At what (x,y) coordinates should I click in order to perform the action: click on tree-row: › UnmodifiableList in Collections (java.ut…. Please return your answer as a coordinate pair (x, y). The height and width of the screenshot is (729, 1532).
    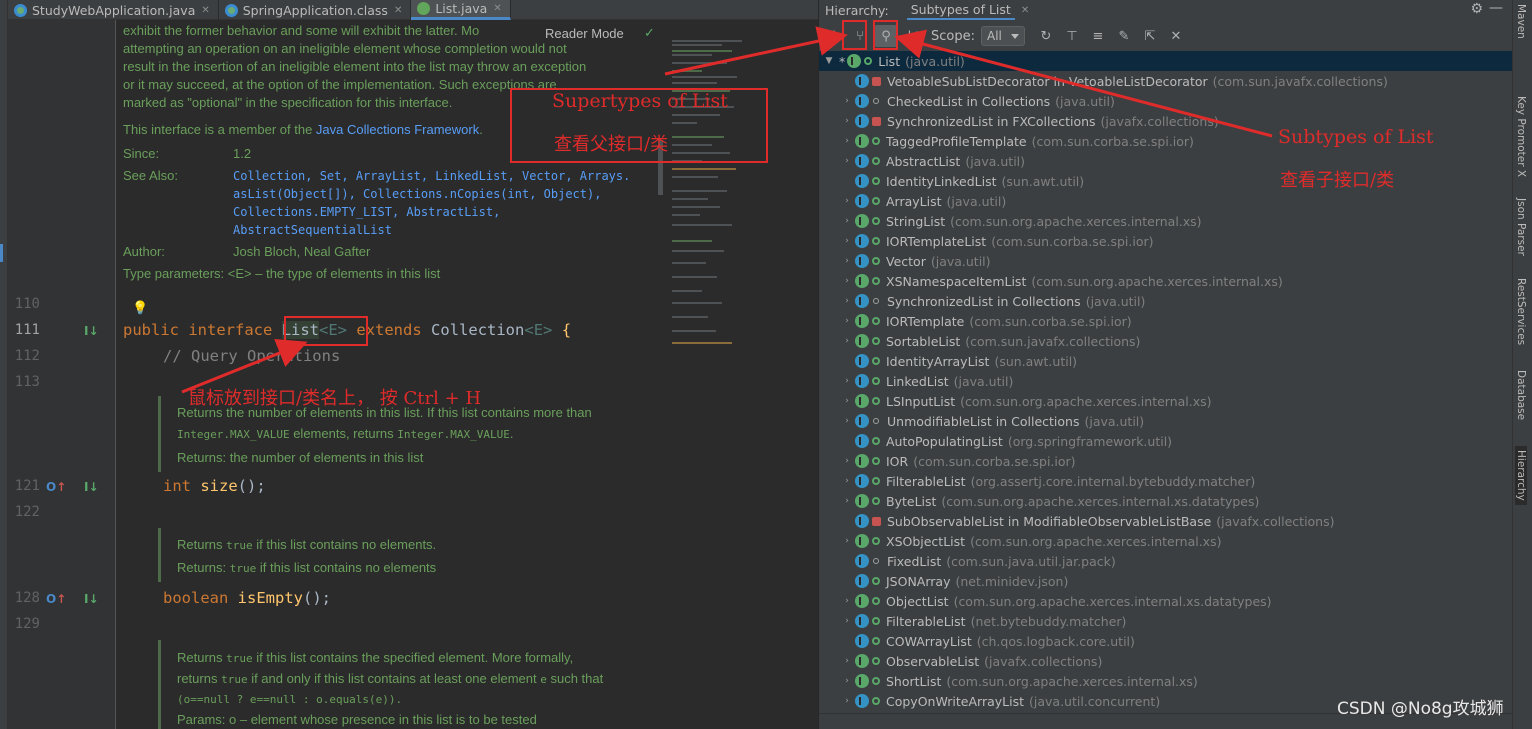
    Looking at the image, I should click on (1166, 421).